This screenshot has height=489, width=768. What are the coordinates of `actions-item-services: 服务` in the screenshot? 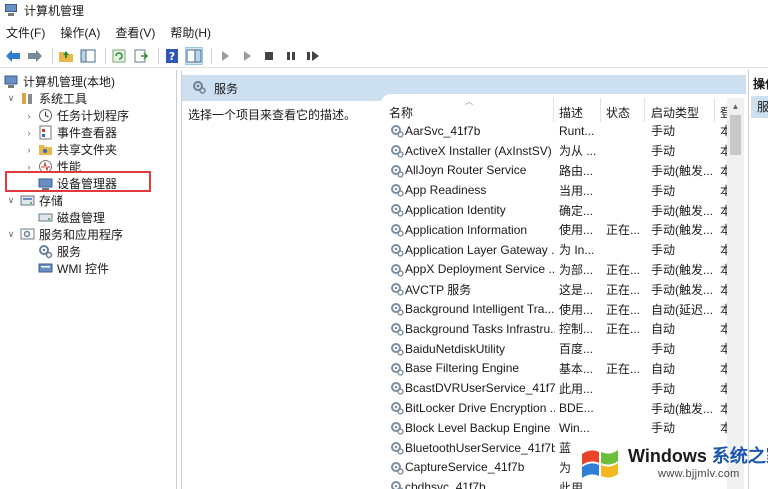 It's located at (759, 107).